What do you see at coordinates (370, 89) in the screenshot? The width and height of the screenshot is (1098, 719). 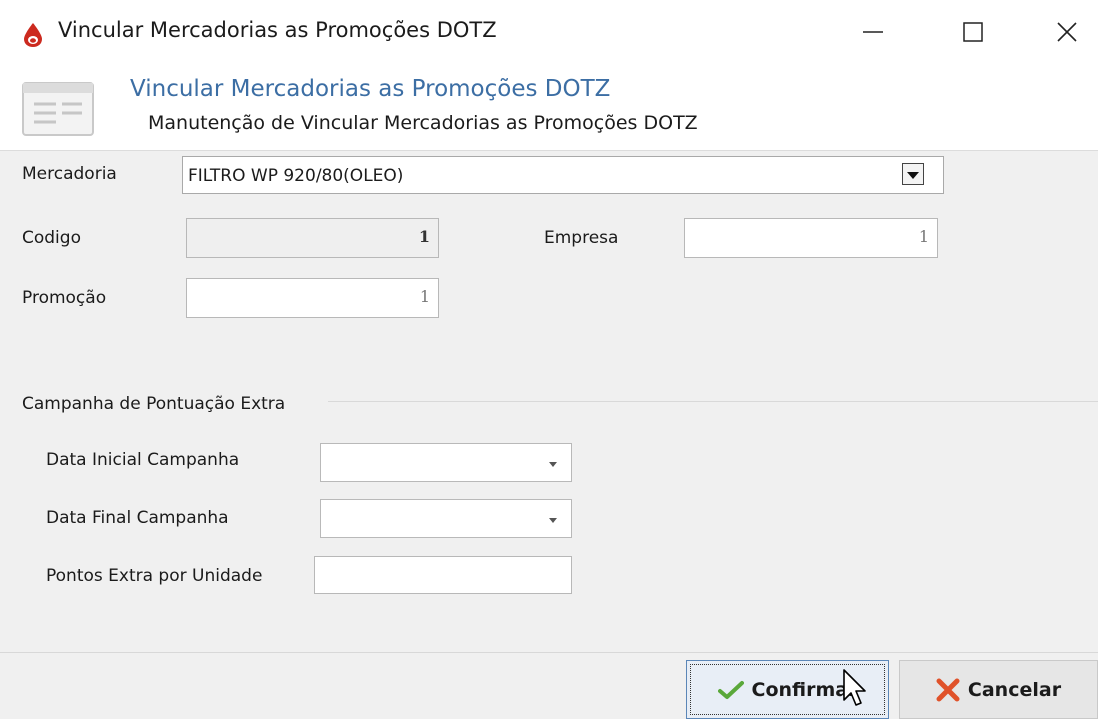 I see `header-title: Vincular Mercadorias as Promoções DOTZ` at bounding box center [370, 89].